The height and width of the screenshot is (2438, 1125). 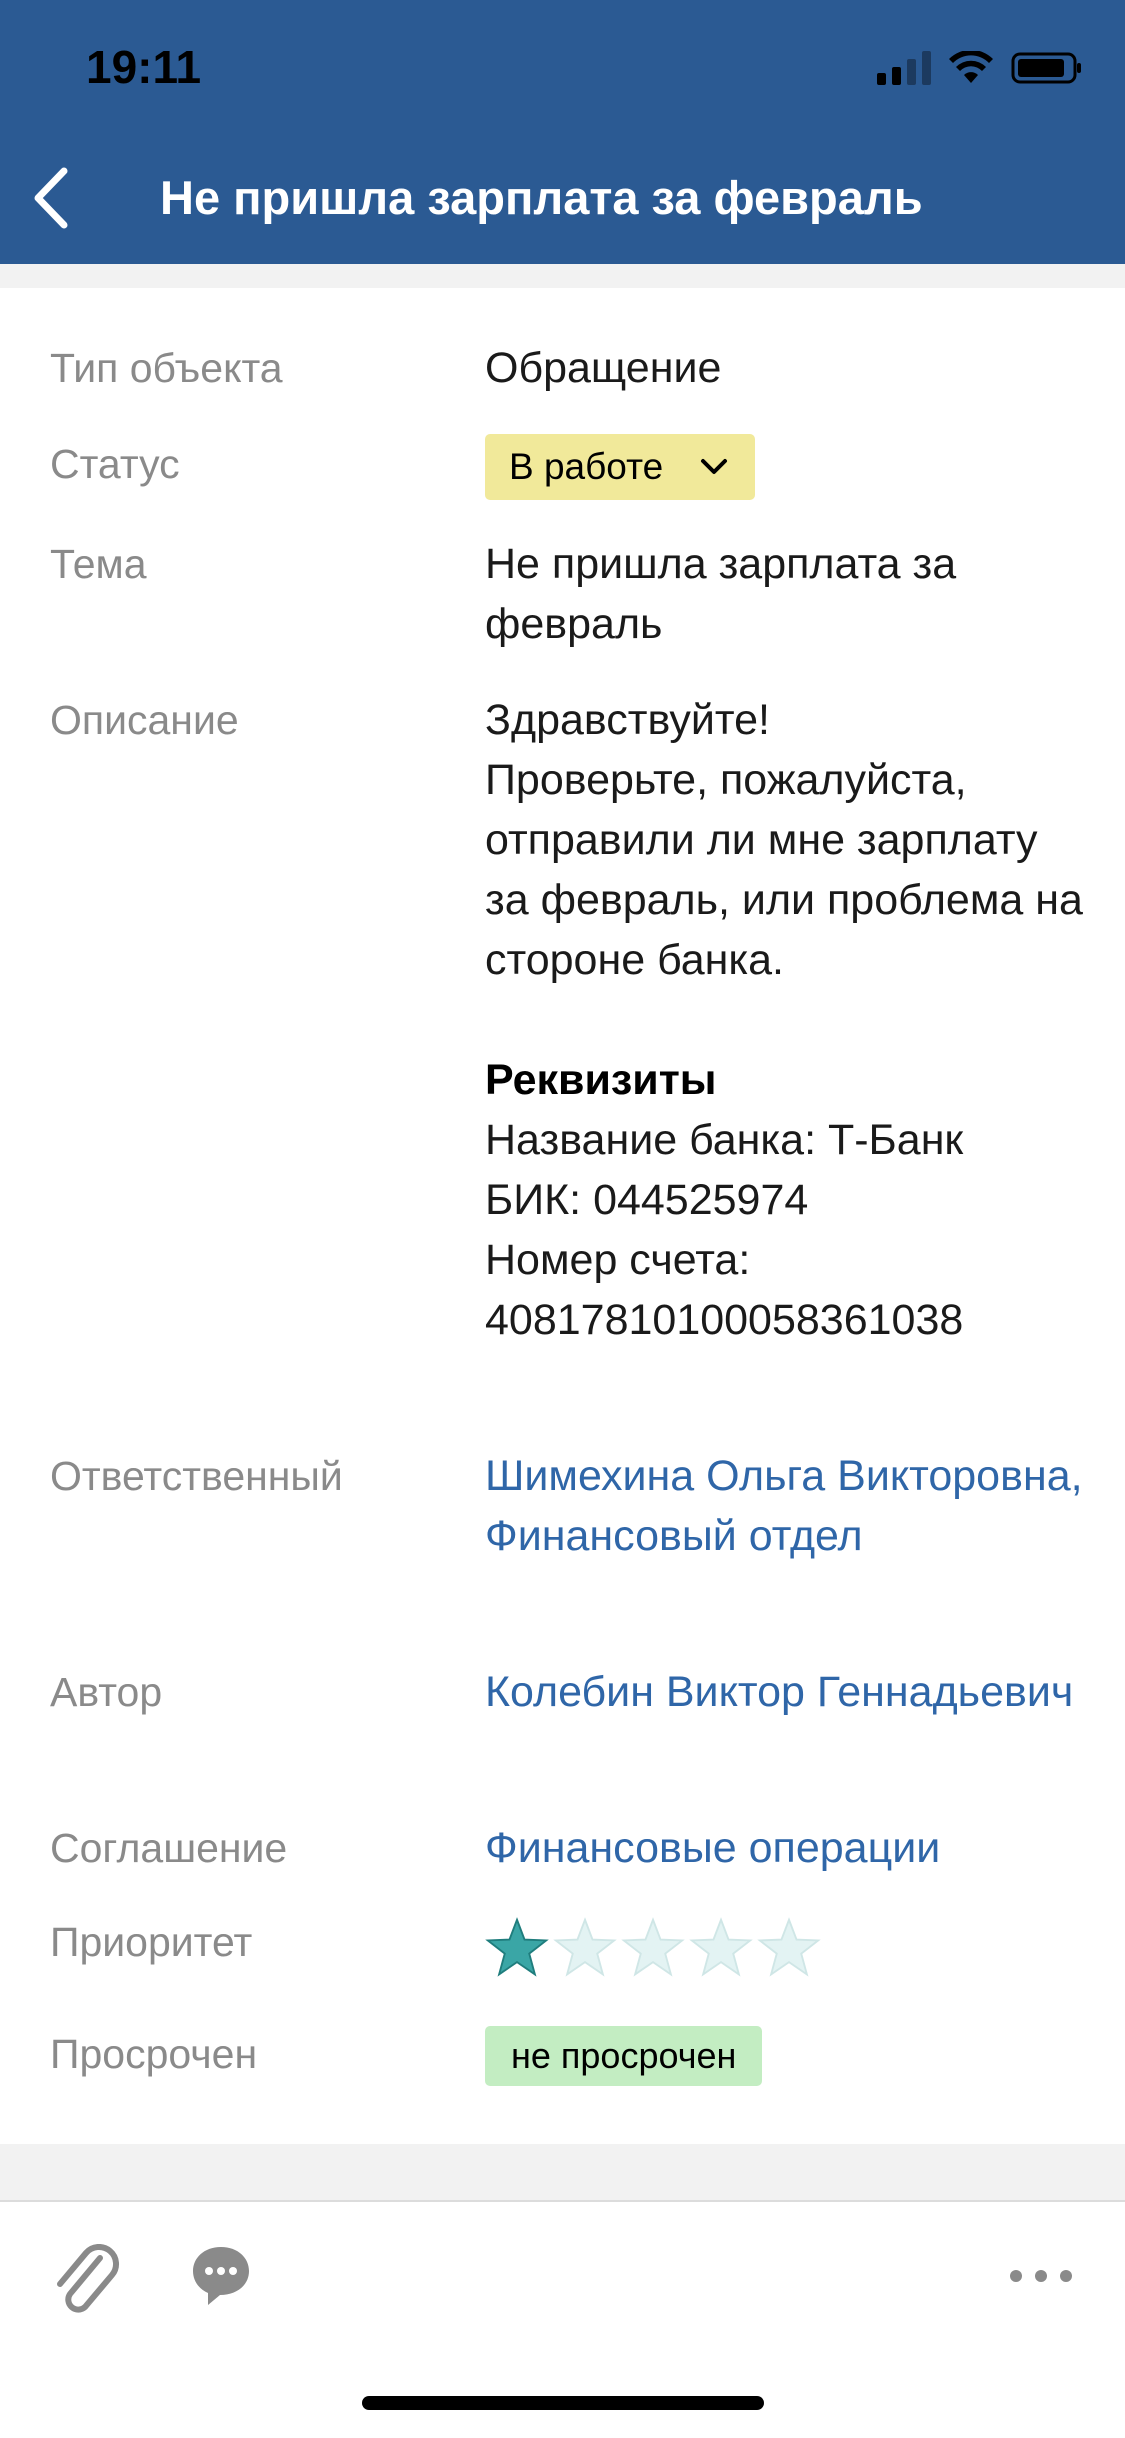 I want to click on field-label: Ответственный, so click(x=196, y=1476).